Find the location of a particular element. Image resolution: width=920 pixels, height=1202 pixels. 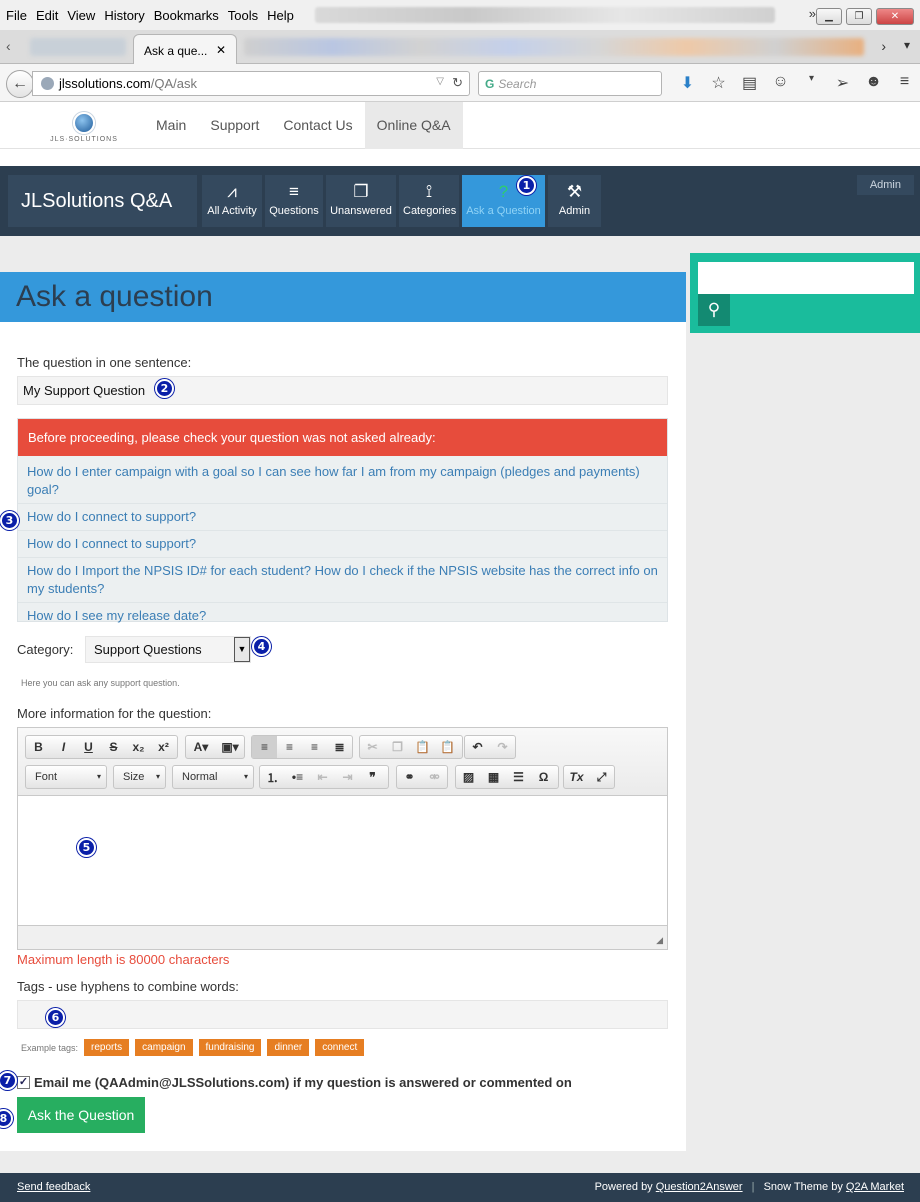

outdent-icon: ⇤ is located at coordinates (322, 777).